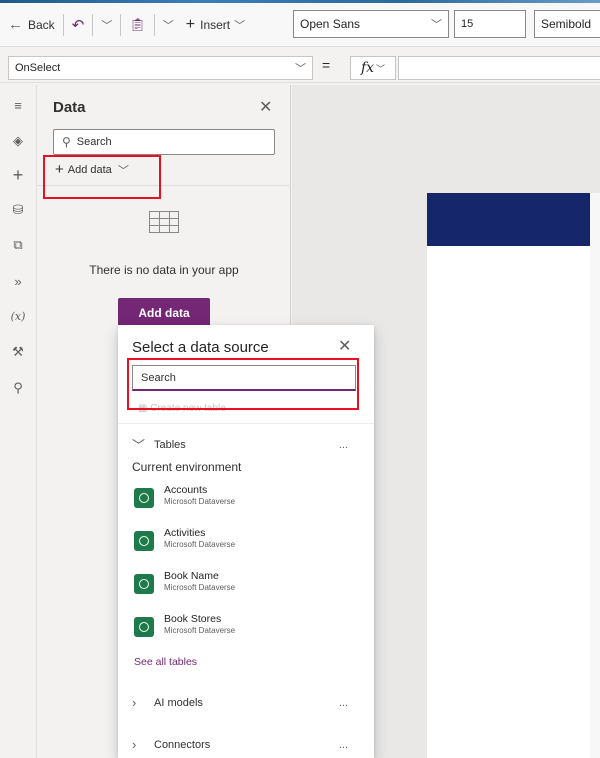 The height and width of the screenshot is (758, 600). I want to click on variables-icon: (x), so click(18, 316).